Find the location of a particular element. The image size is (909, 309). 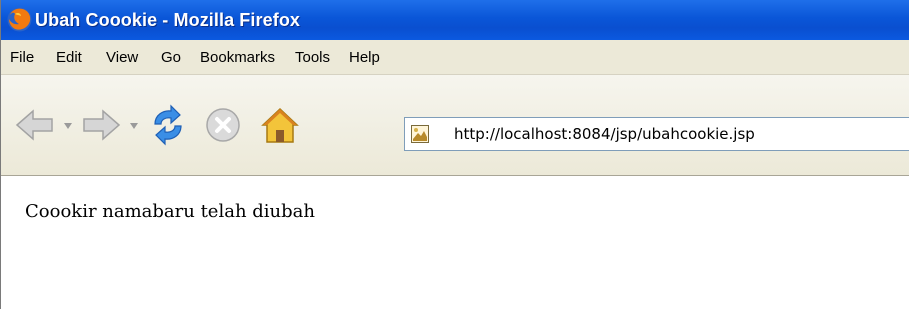

forward-arrow-icon is located at coordinates (102, 125).